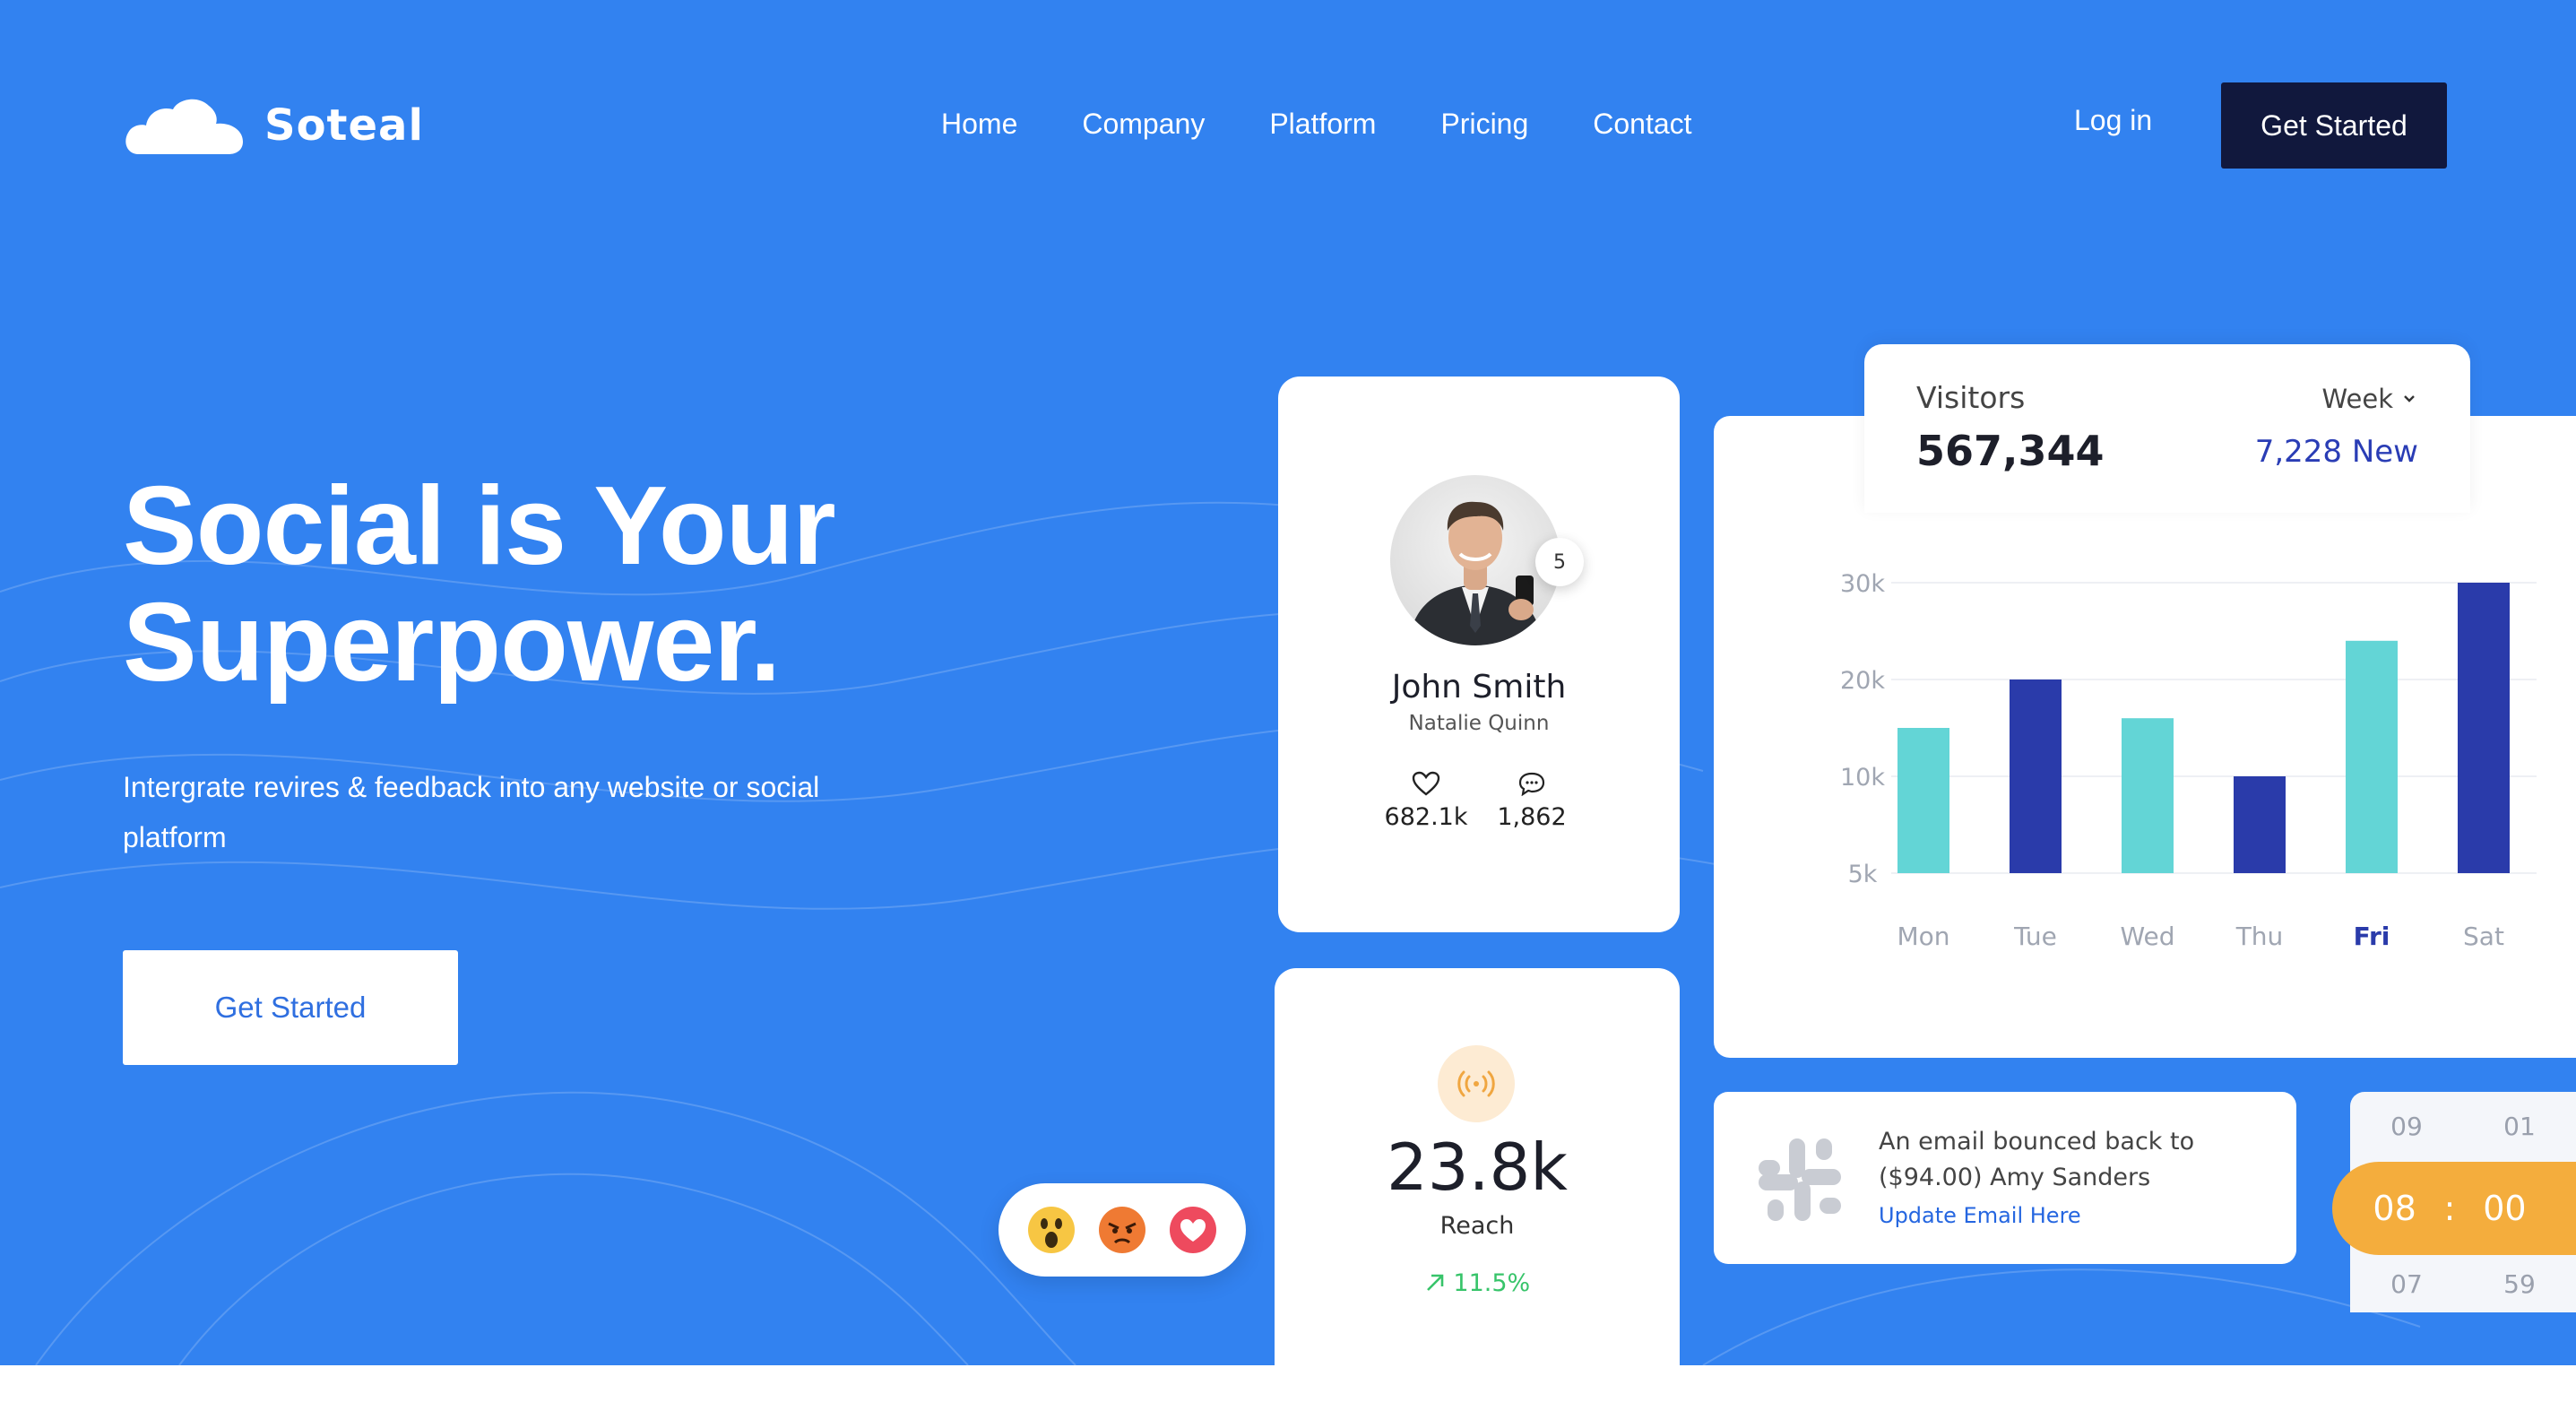  What do you see at coordinates (2357, 399) in the screenshot?
I see `period-label: Week` at bounding box center [2357, 399].